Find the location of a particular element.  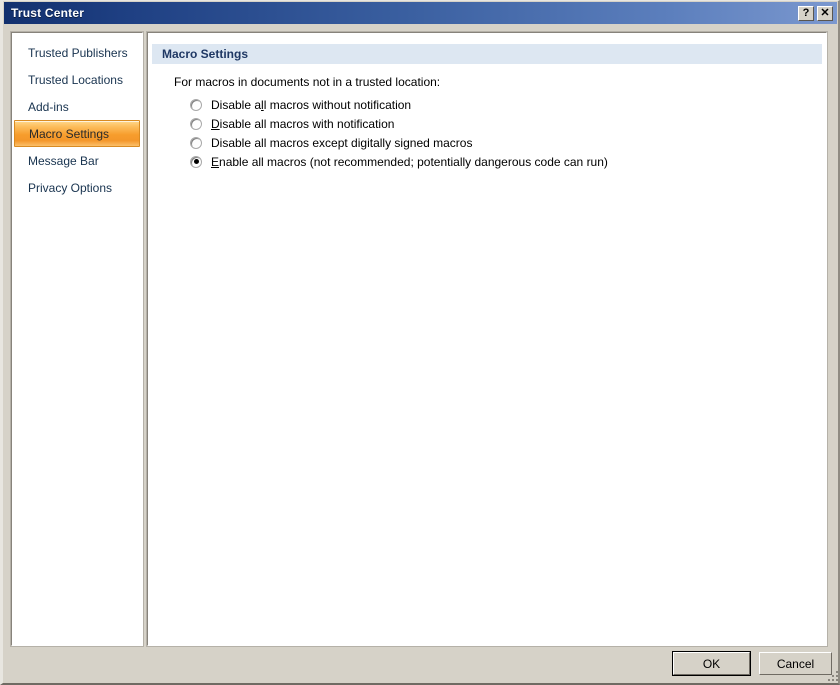

sidebar-item-trusted-publishers: Trusted Publishers is located at coordinates (77, 52).